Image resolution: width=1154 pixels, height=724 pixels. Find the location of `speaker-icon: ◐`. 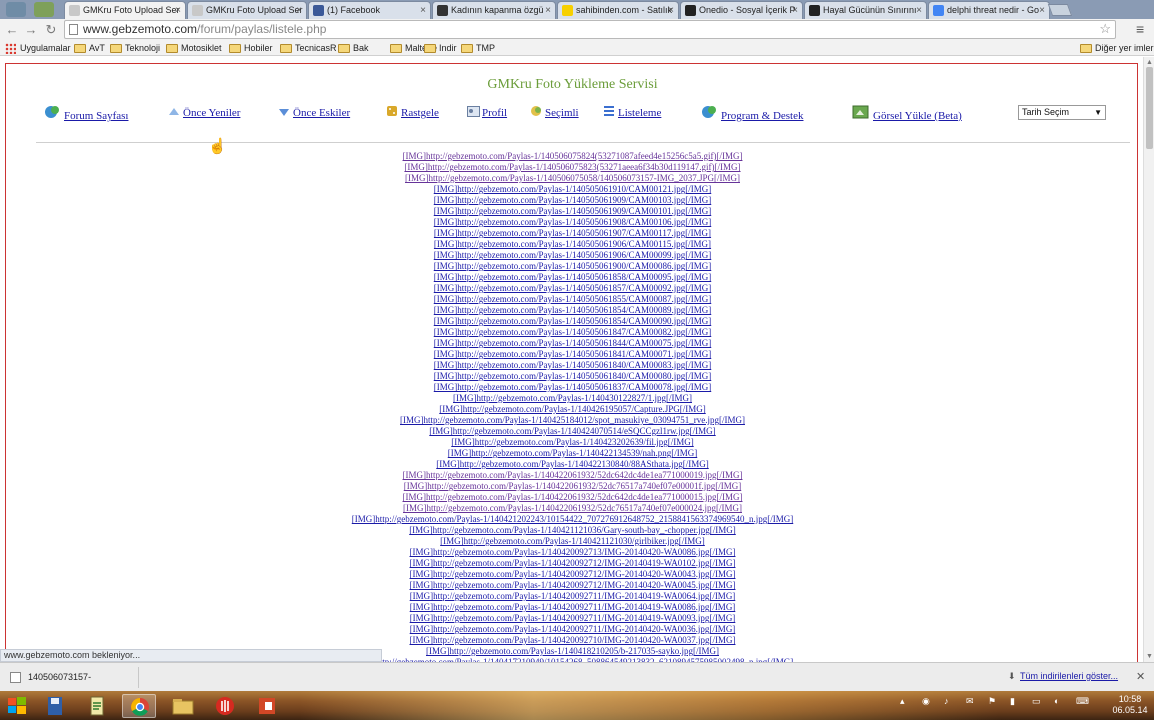

speaker-icon: ◐ is located at coordinates (1056, 701).